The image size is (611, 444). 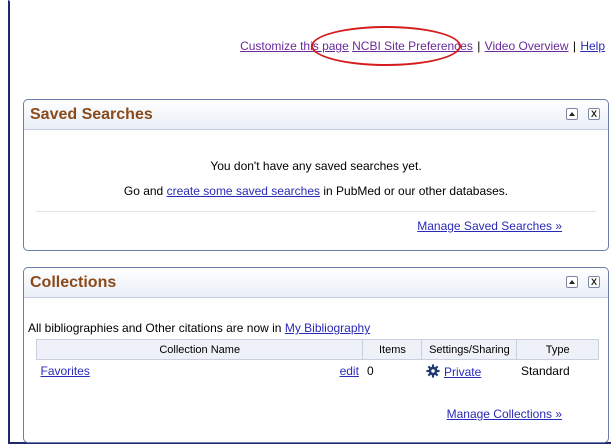 I want to click on manage-collections-link: Manage Collections », so click(x=504, y=414).